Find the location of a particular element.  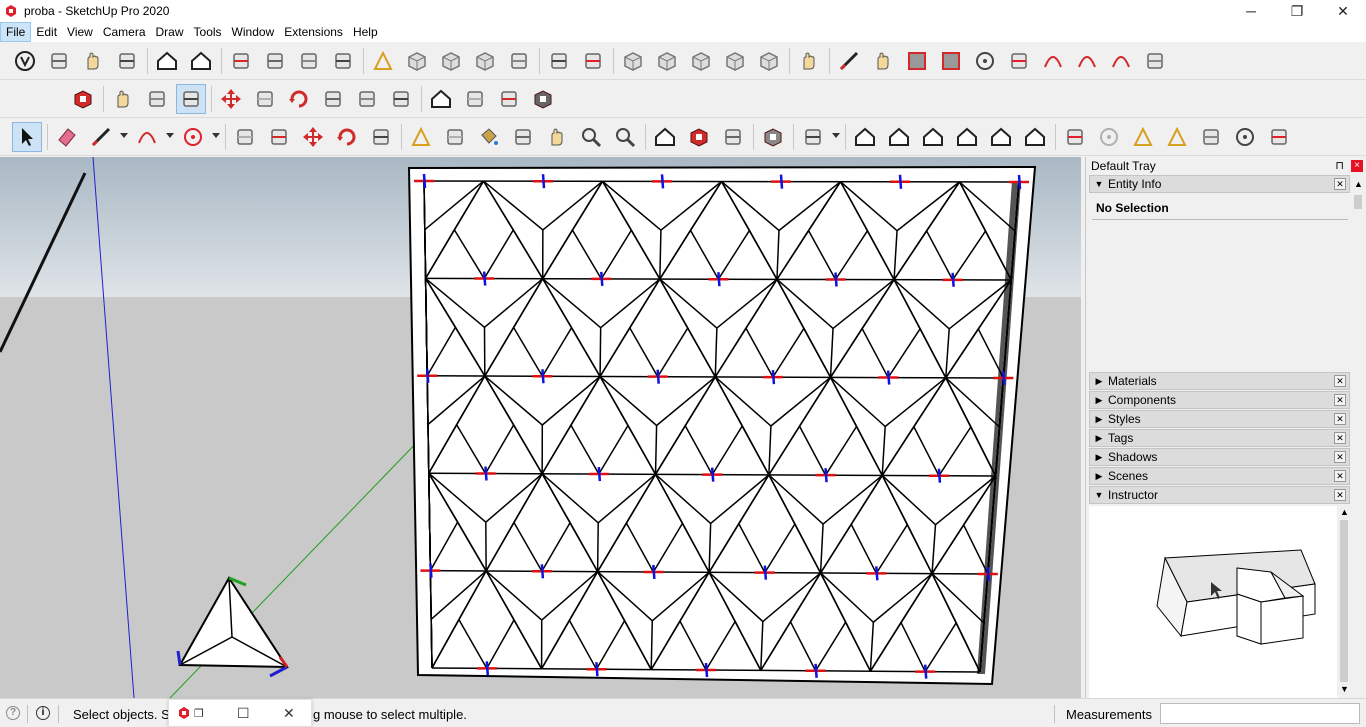

dimension-button is located at coordinates (1177, 137).